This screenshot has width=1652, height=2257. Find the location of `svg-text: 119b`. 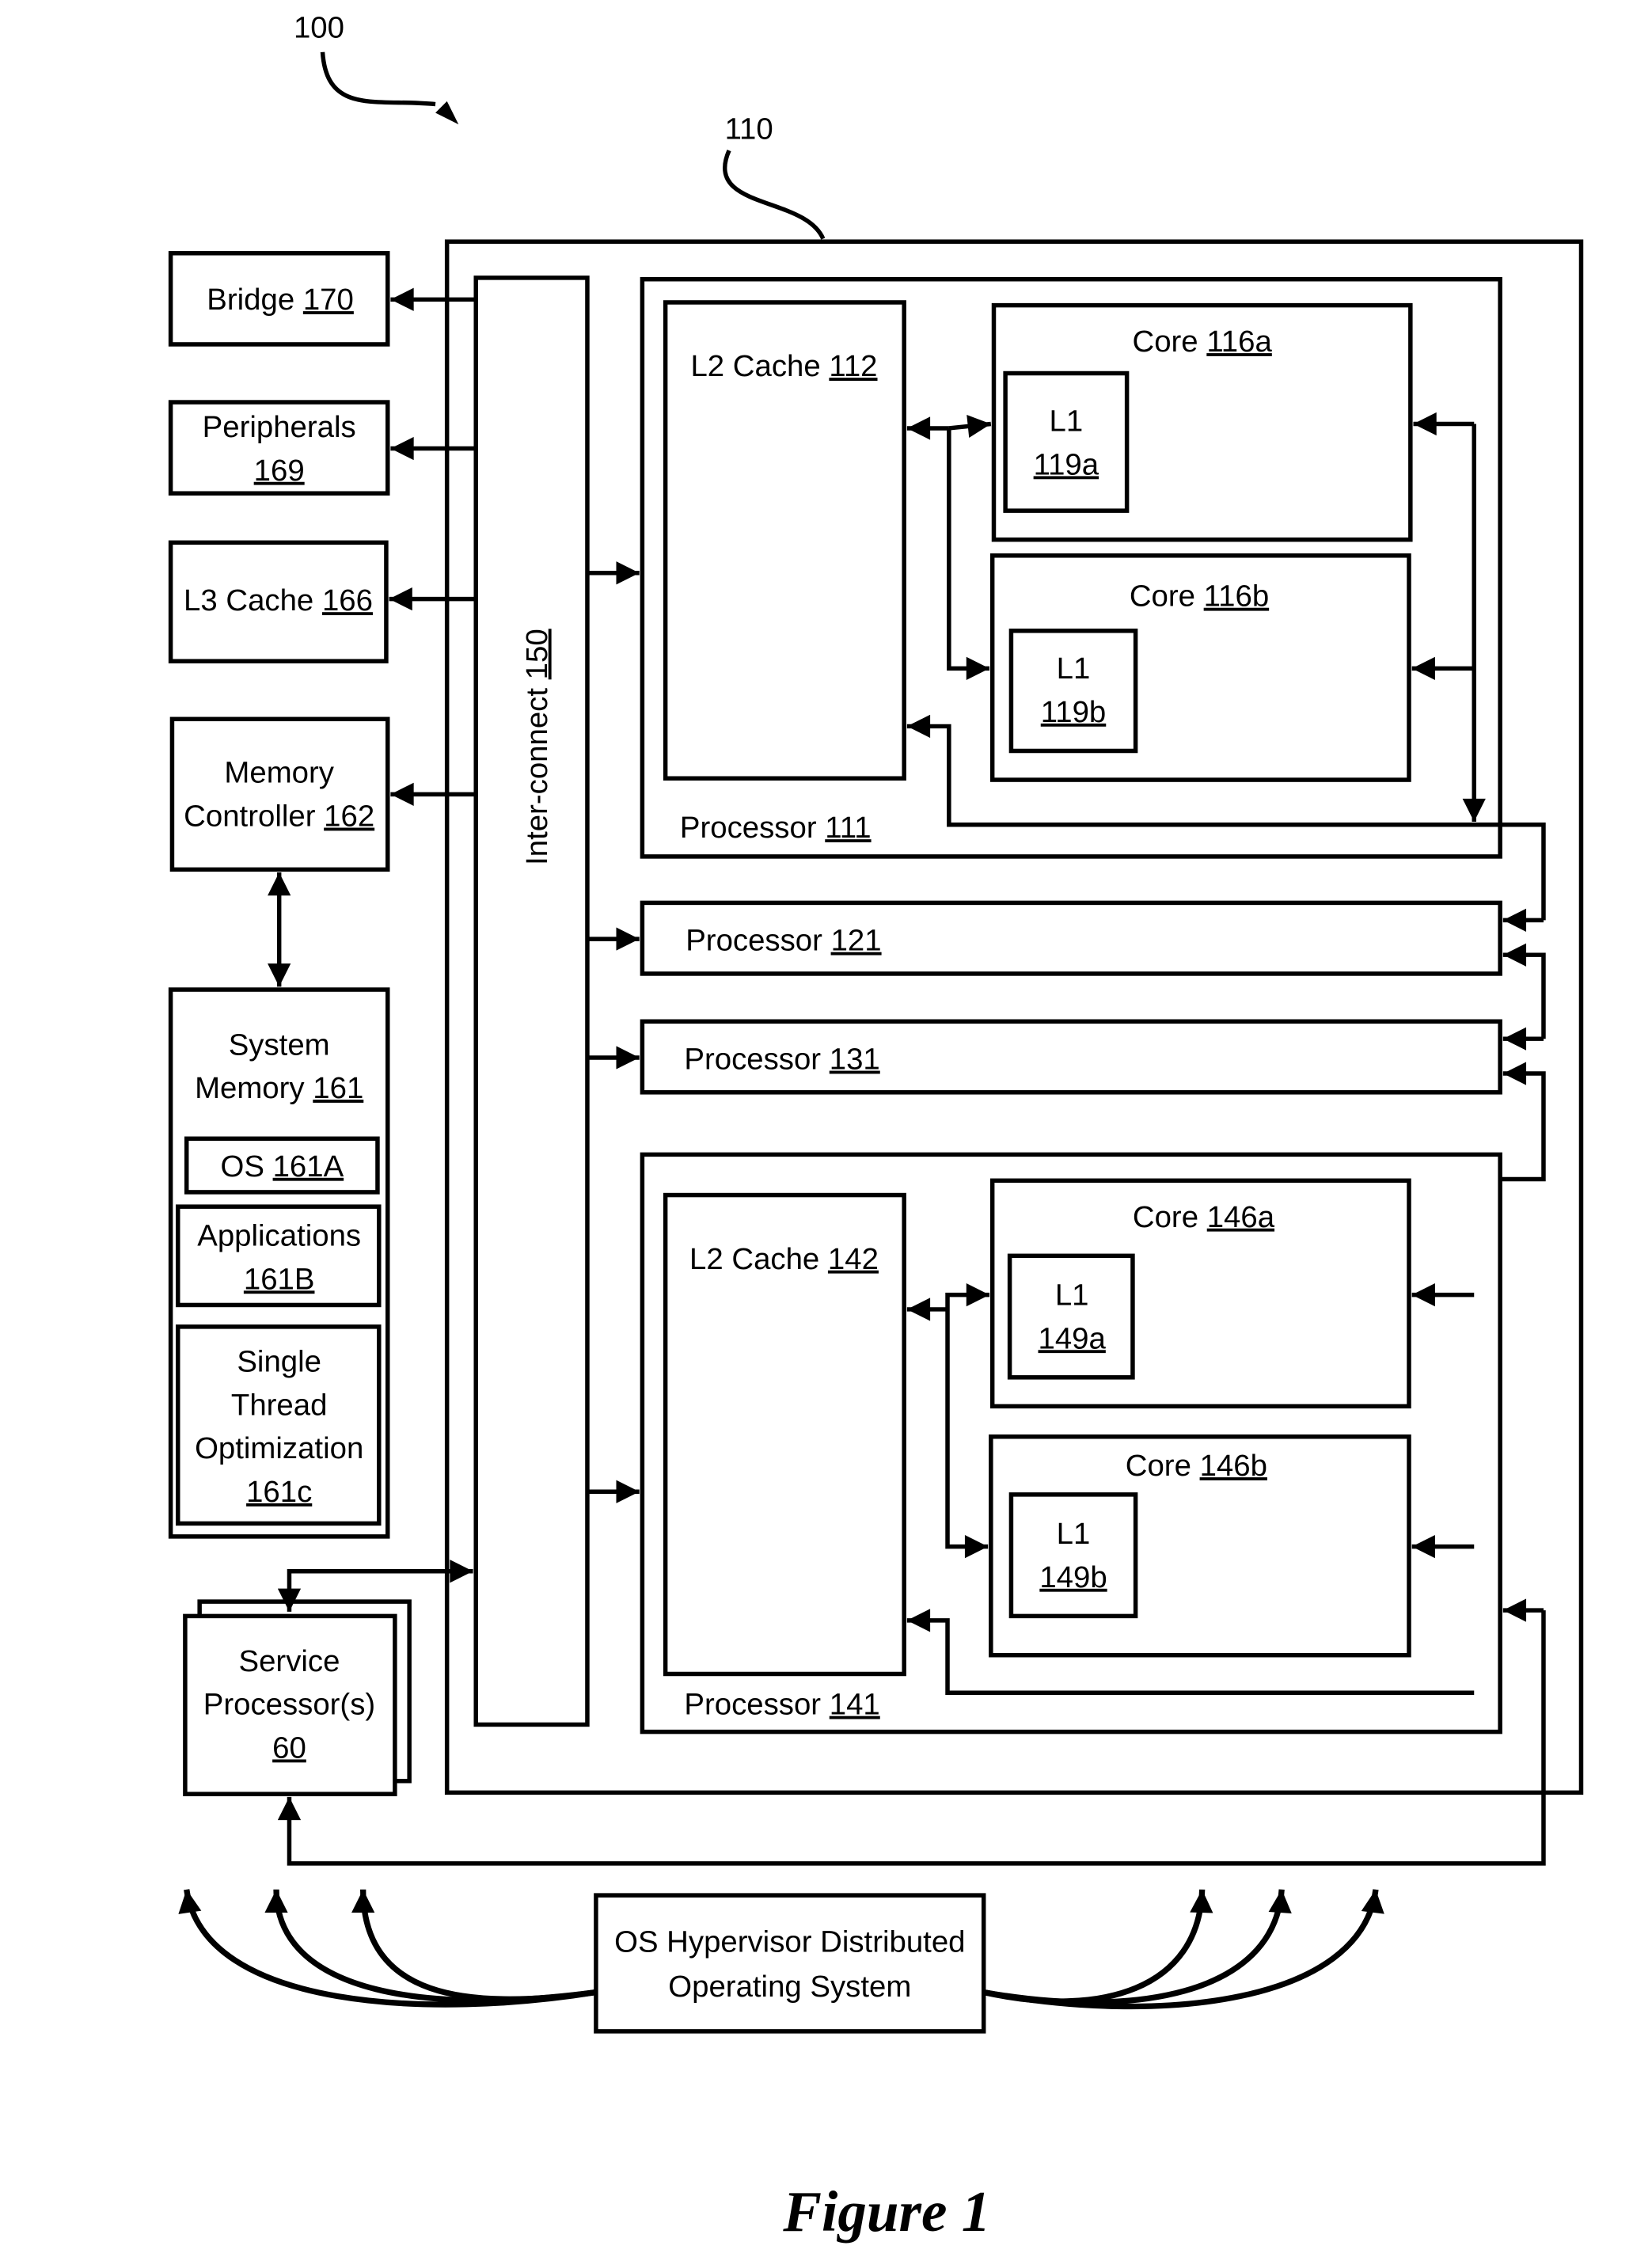

svg-text: 119b is located at coordinates (1074, 712).